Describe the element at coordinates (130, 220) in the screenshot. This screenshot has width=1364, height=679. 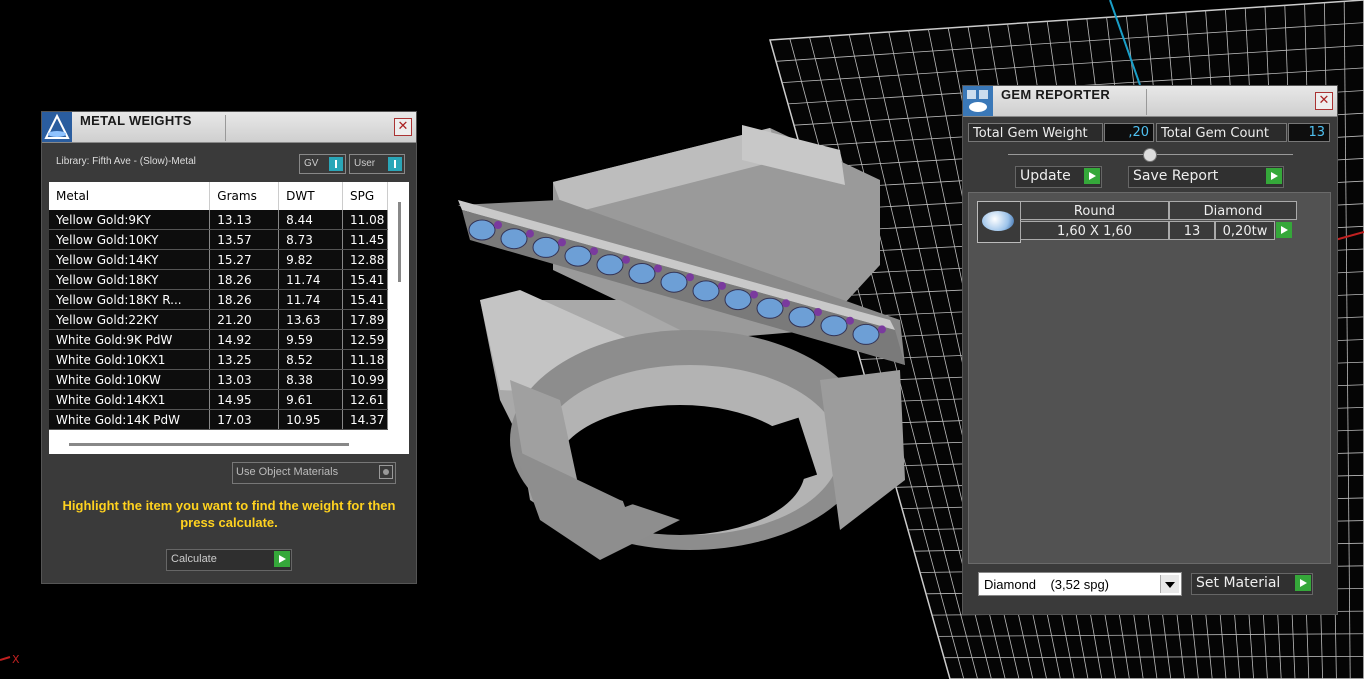
I see `cell-metal: Yellow Gold:9KY` at that location.